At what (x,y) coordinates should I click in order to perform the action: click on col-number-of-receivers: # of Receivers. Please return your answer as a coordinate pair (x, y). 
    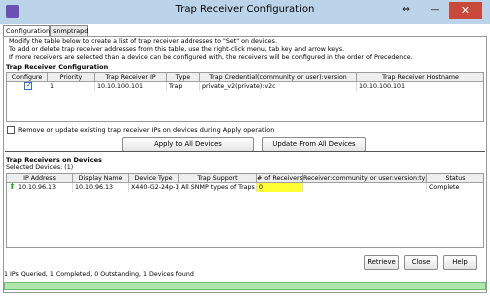
    Looking at the image, I should click on (280, 178).